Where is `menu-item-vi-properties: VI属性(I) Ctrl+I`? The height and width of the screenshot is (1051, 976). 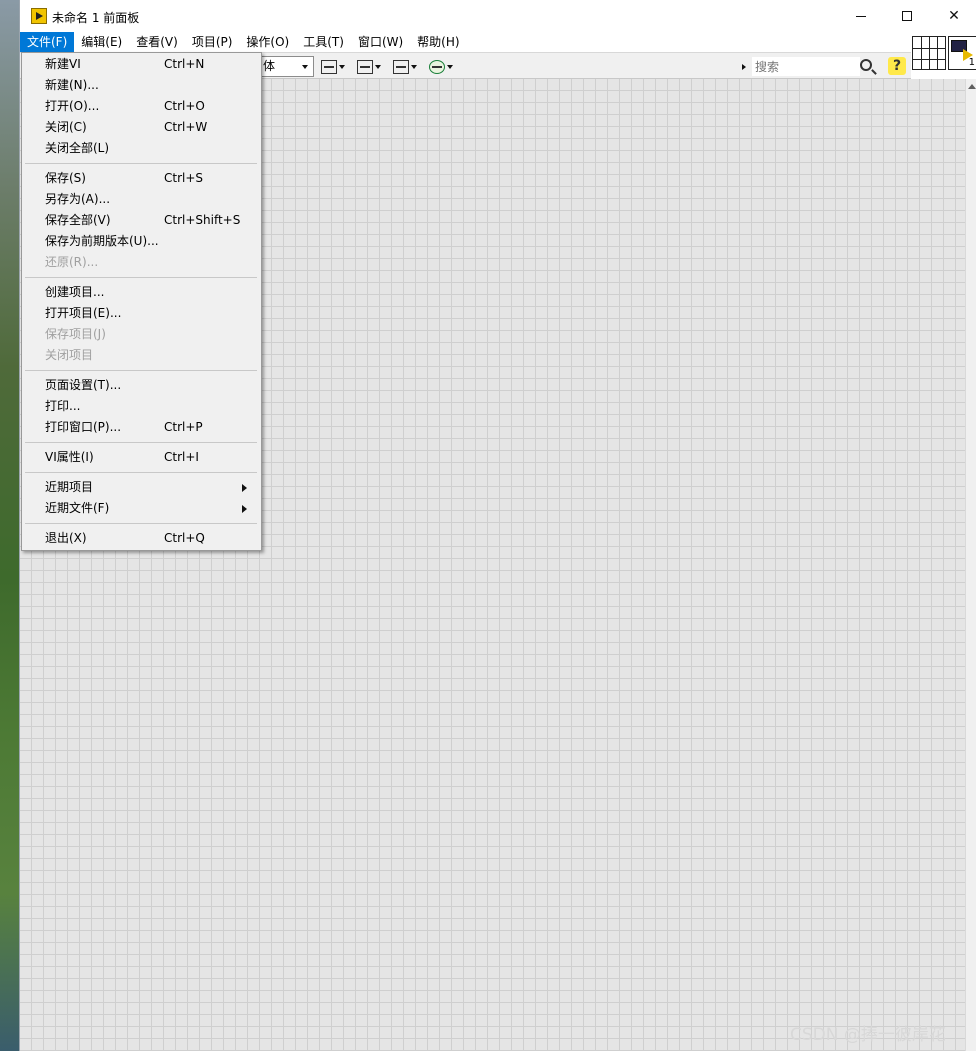 menu-item-vi-properties: VI属性(I) Ctrl+I is located at coordinates (141, 457).